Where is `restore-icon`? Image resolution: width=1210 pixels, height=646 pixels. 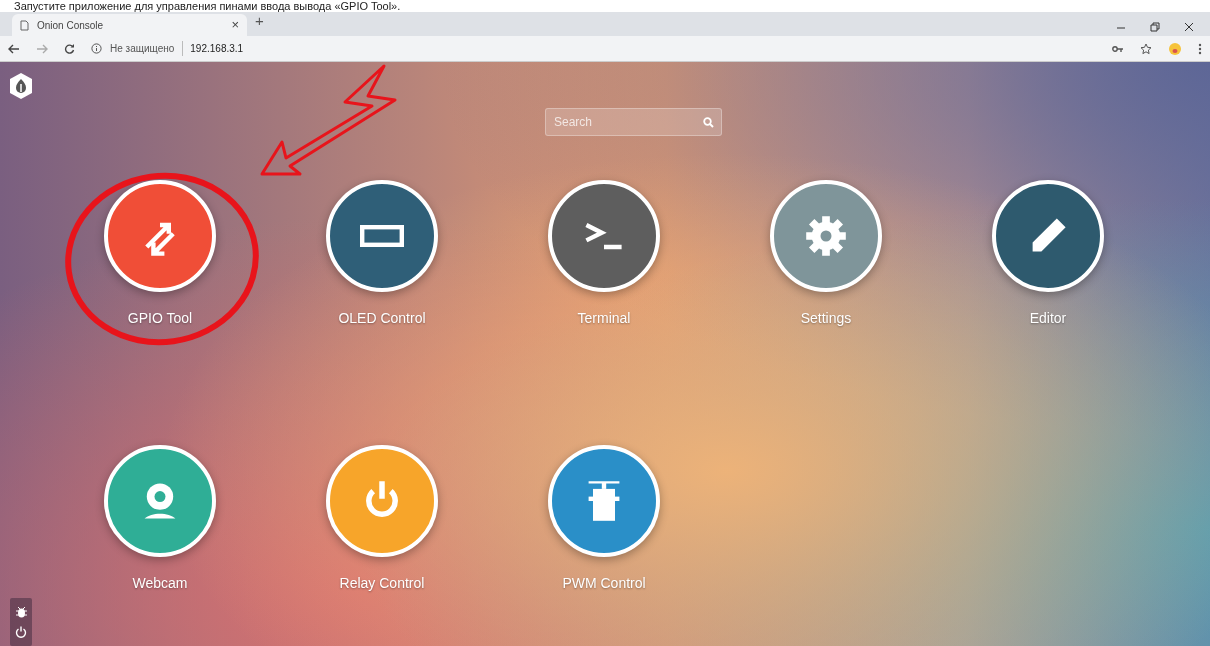 restore-icon is located at coordinates (1155, 27).